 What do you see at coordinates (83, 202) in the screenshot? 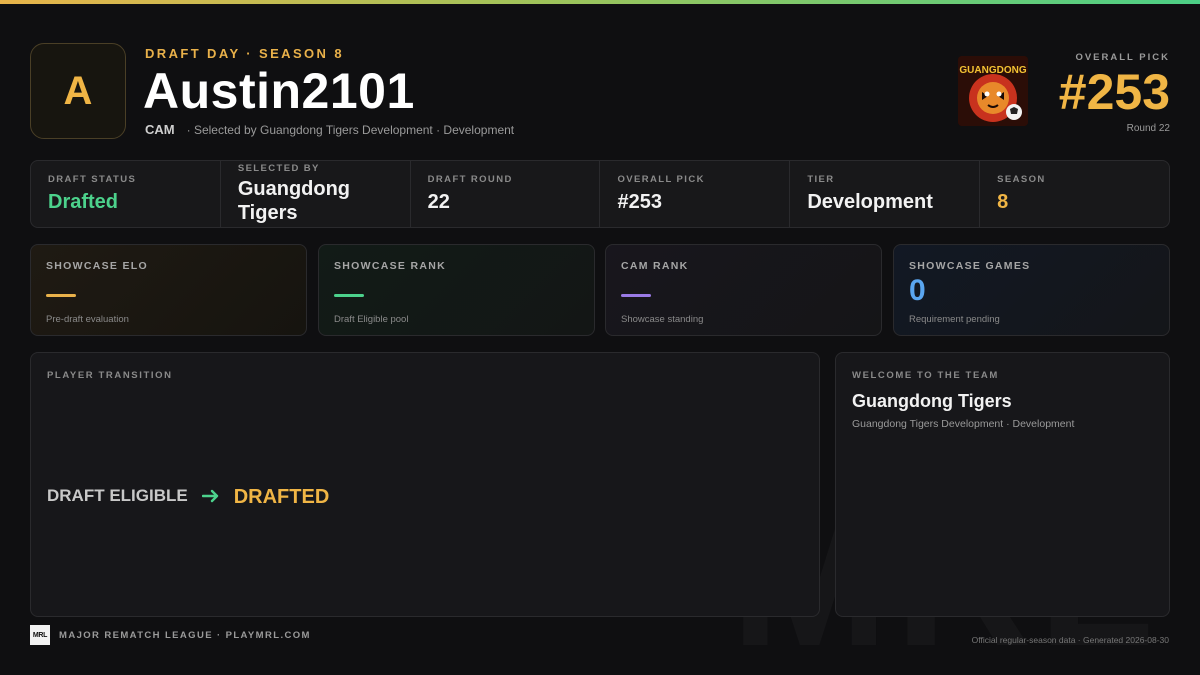
I see `stat-value: Drafted` at bounding box center [83, 202].